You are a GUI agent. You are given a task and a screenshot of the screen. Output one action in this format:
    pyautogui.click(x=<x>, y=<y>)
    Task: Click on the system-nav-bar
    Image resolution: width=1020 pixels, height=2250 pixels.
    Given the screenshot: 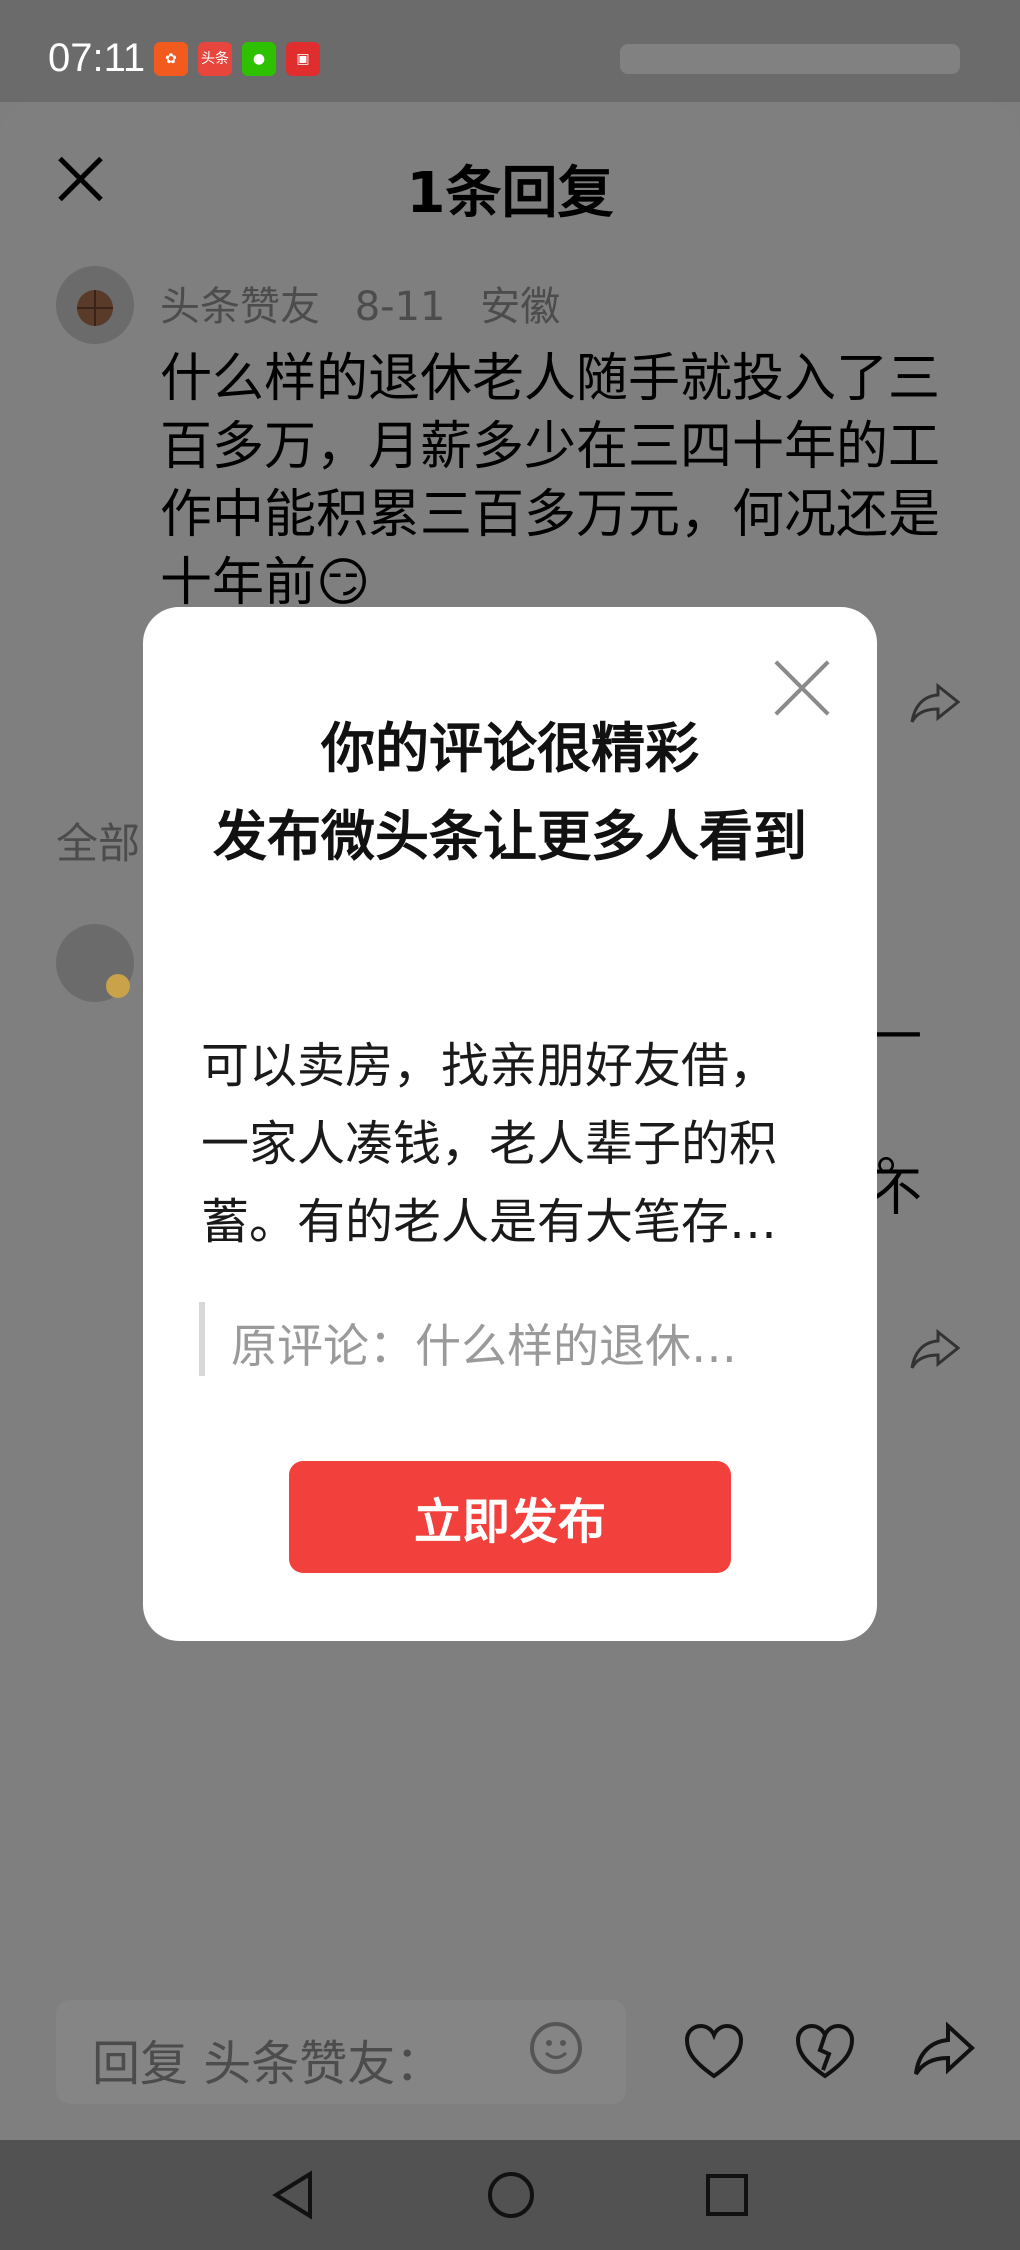 What is the action you would take?
    pyautogui.click(x=510, y=2195)
    